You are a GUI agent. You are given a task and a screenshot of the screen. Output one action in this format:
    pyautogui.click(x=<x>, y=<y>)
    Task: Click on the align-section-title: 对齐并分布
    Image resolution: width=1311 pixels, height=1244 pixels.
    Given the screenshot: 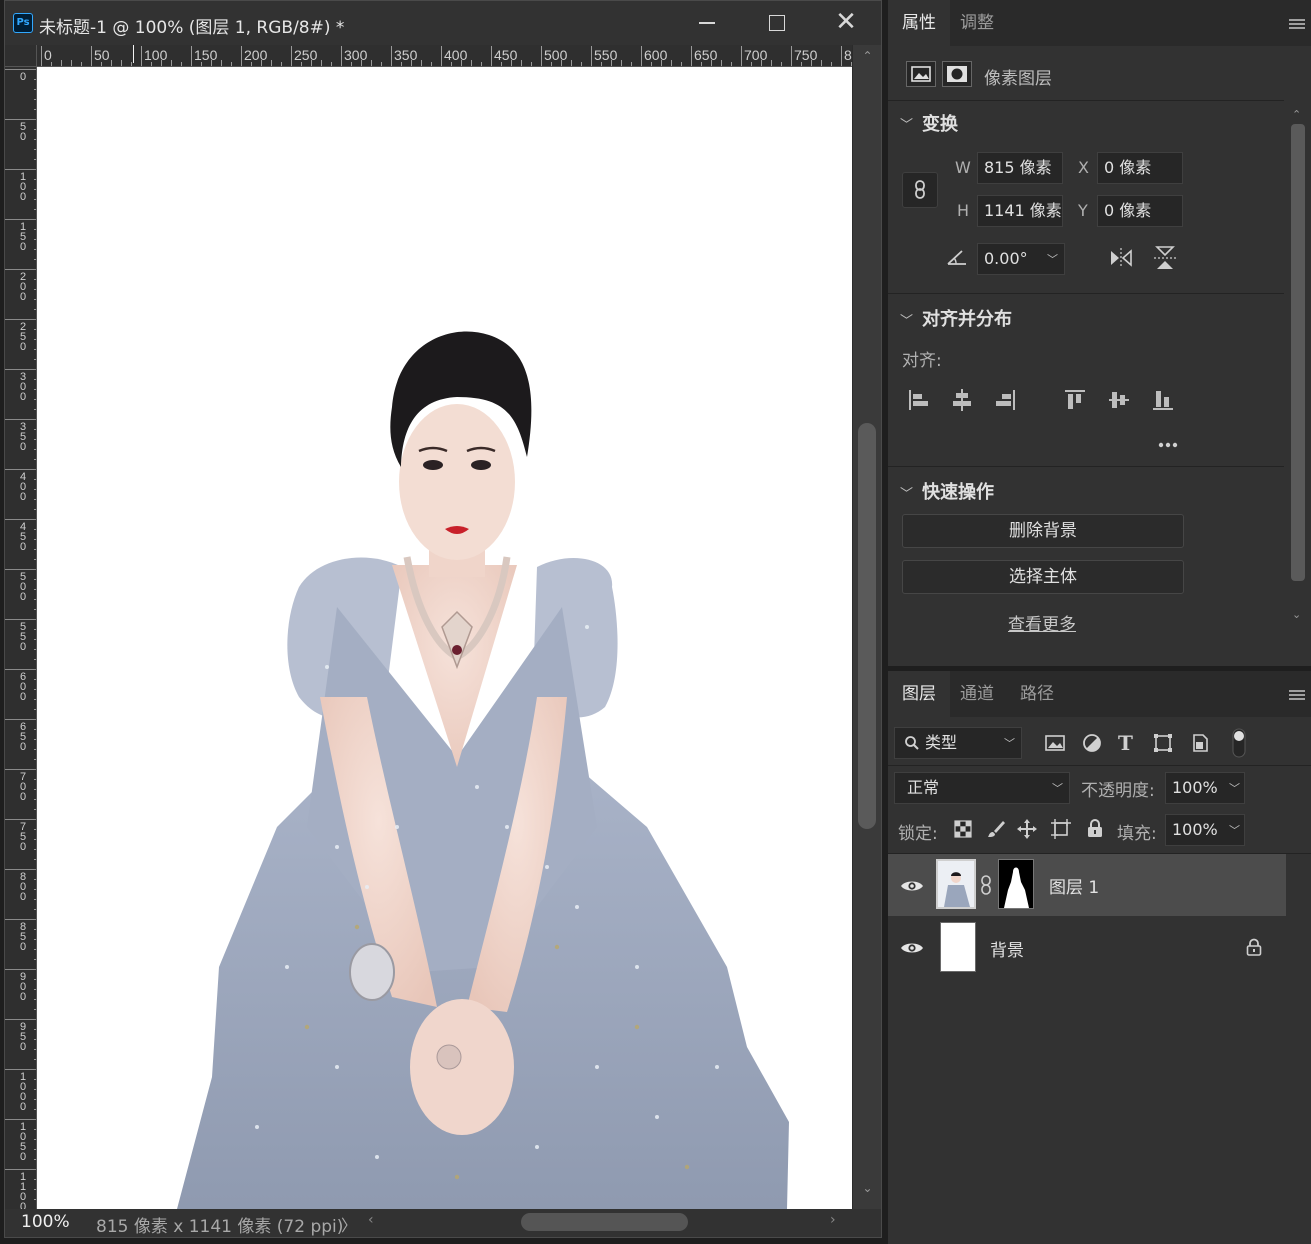 What is the action you would take?
    pyautogui.click(x=967, y=318)
    